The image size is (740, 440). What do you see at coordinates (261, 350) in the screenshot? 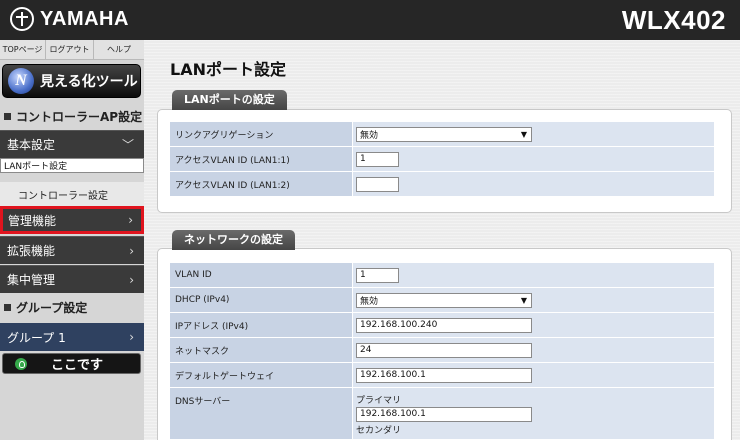
I see `netmask-label: ネットマスク` at bounding box center [261, 350].